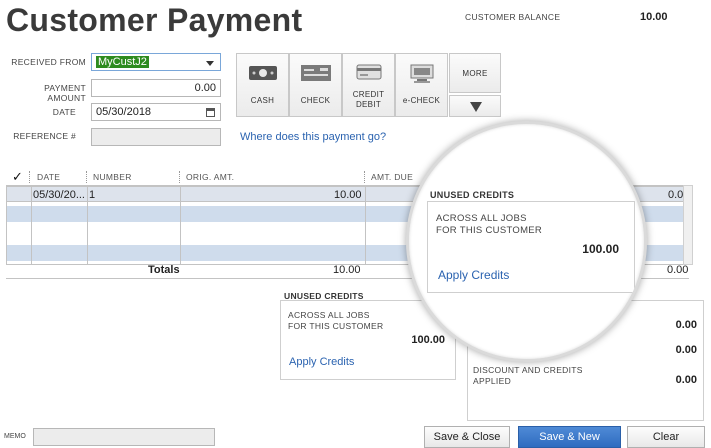 This screenshot has width=711, height=448. Describe the element at coordinates (122, 62) in the screenshot. I see `received-from-value: MyCustJ2` at that location.